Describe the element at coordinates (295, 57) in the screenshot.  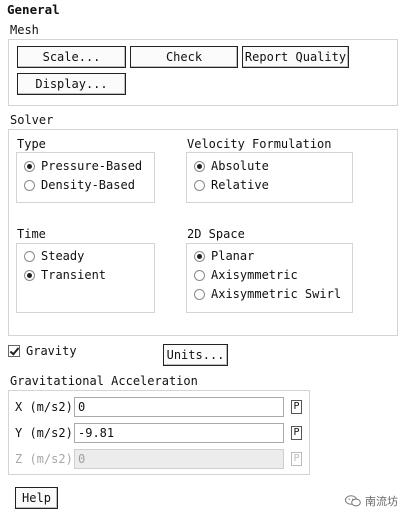
I see `report-quality-button: Report Quality` at that location.